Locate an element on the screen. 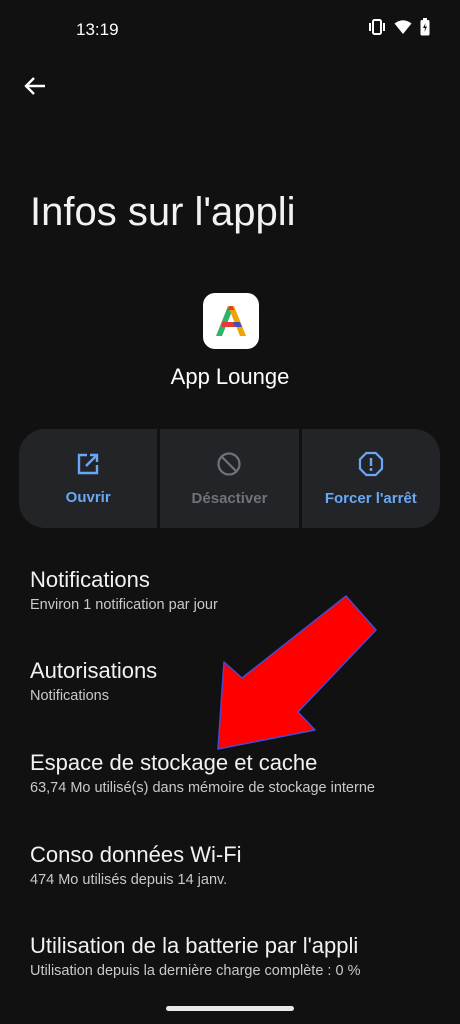 This screenshot has width=460, height=1024. open-button-label: Ouvrir is located at coordinates (88, 497).